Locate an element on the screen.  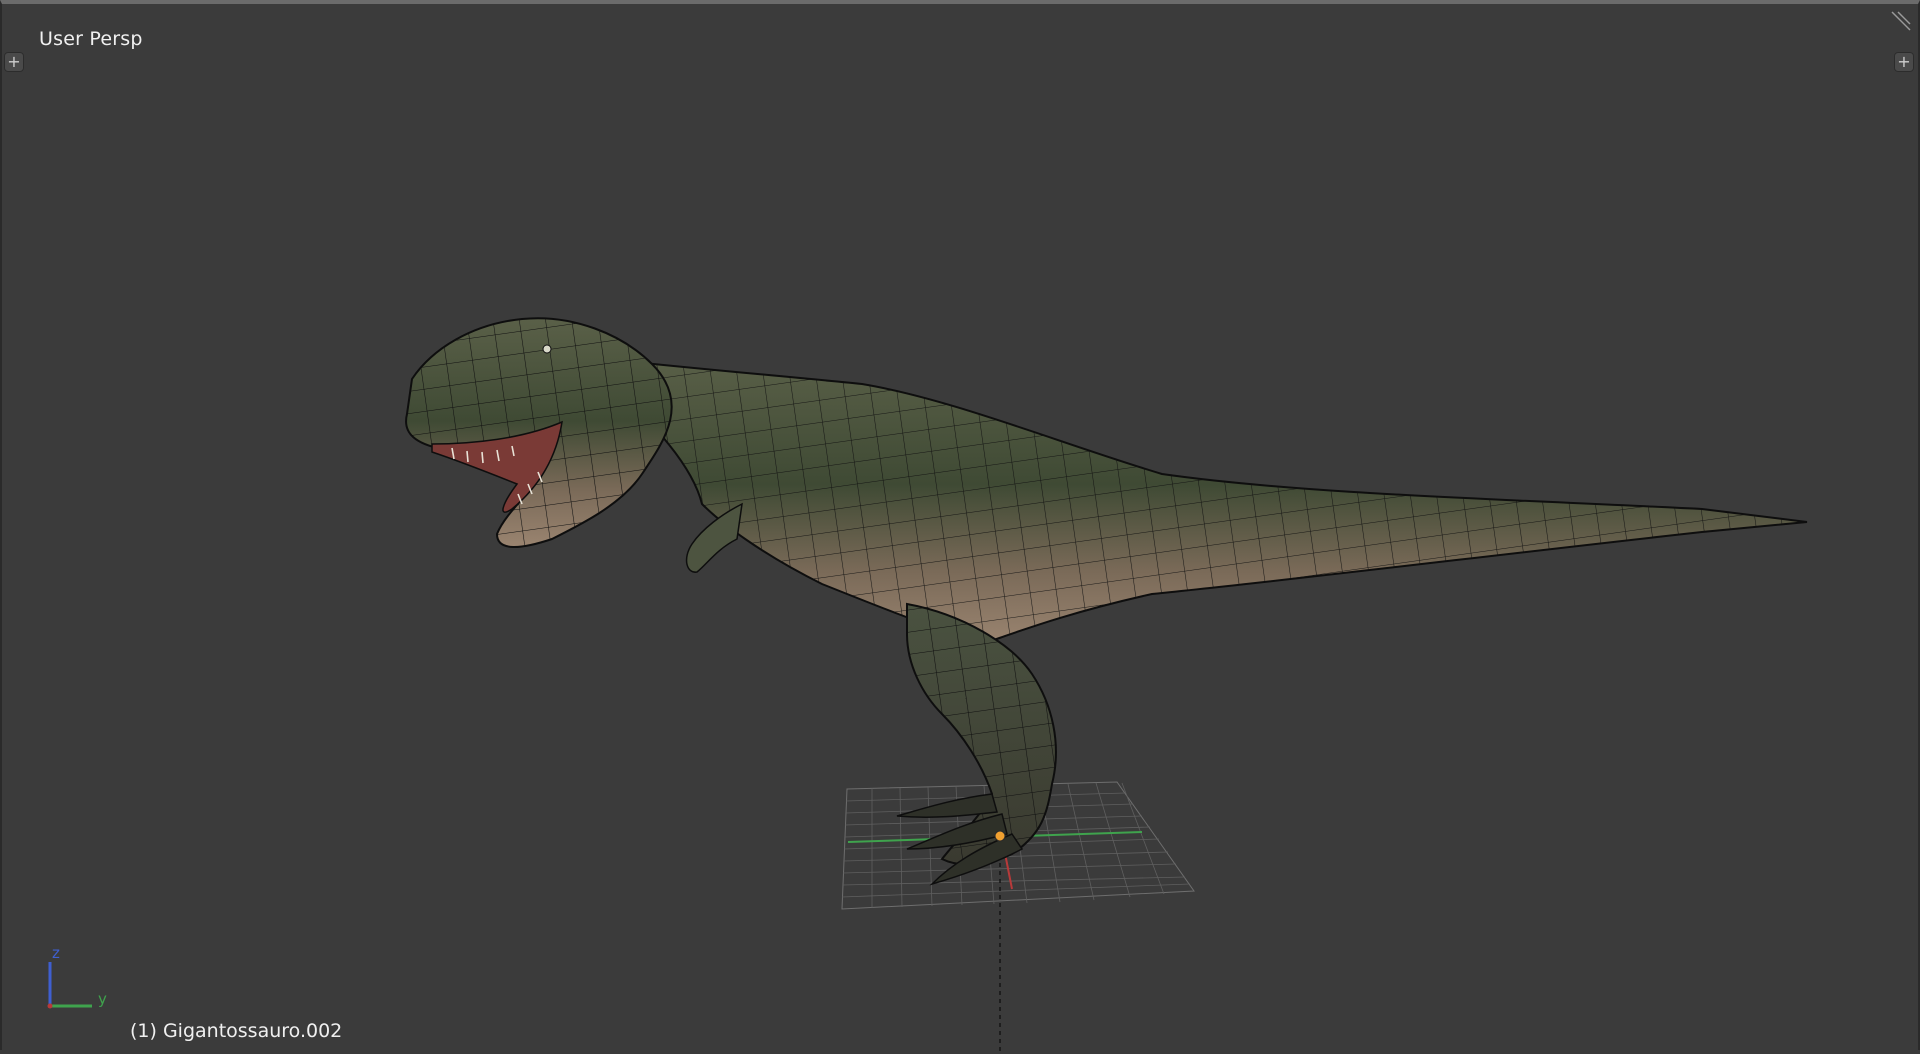
axis-orientation-widget: z y is located at coordinates (77, 976).